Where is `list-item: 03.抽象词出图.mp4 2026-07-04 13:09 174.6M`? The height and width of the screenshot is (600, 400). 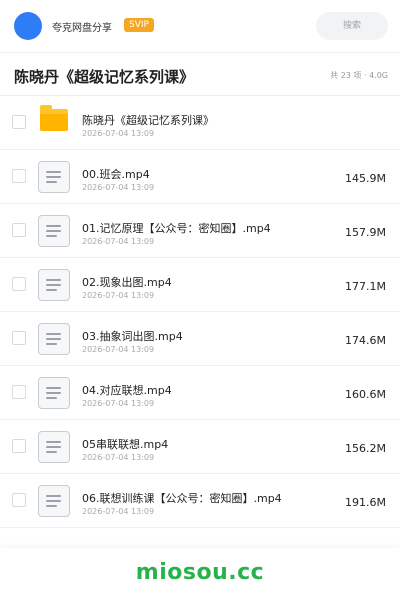 list-item: 03.抽象词出图.mp4 2026-07-04 13:09 174.6M is located at coordinates (200, 339).